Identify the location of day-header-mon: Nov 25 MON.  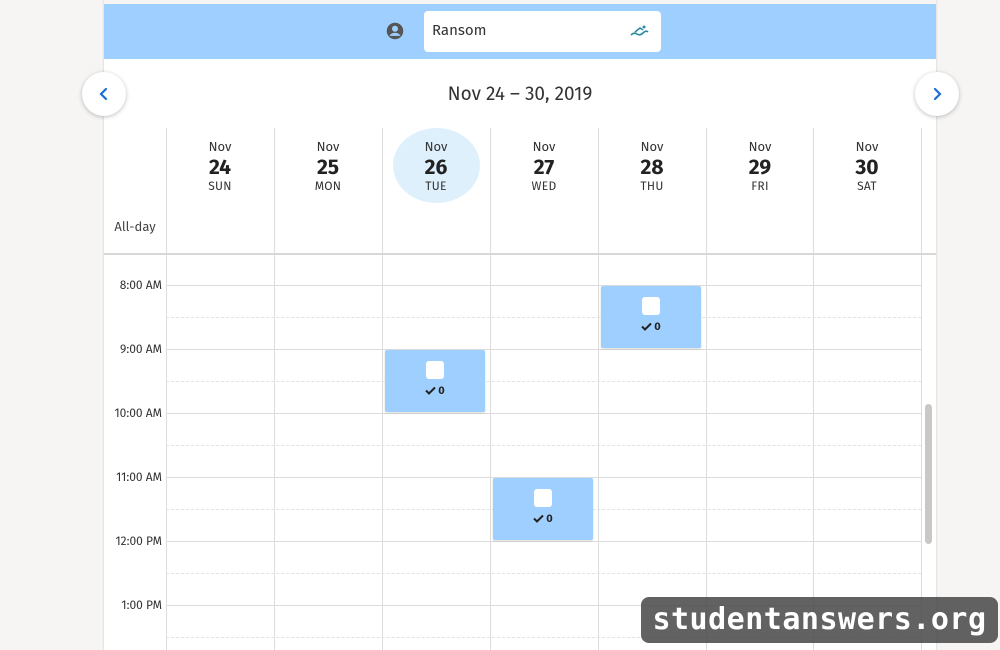
(328, 191).